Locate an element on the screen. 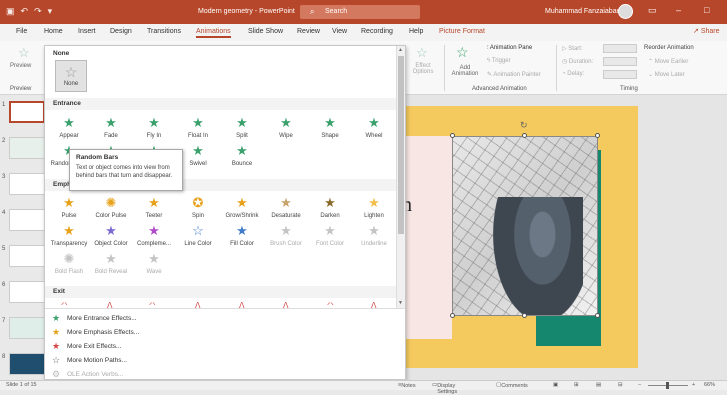 This screenshot has height=395, width=727. zoom-in-icon: + is located at coordinates (693, 385).